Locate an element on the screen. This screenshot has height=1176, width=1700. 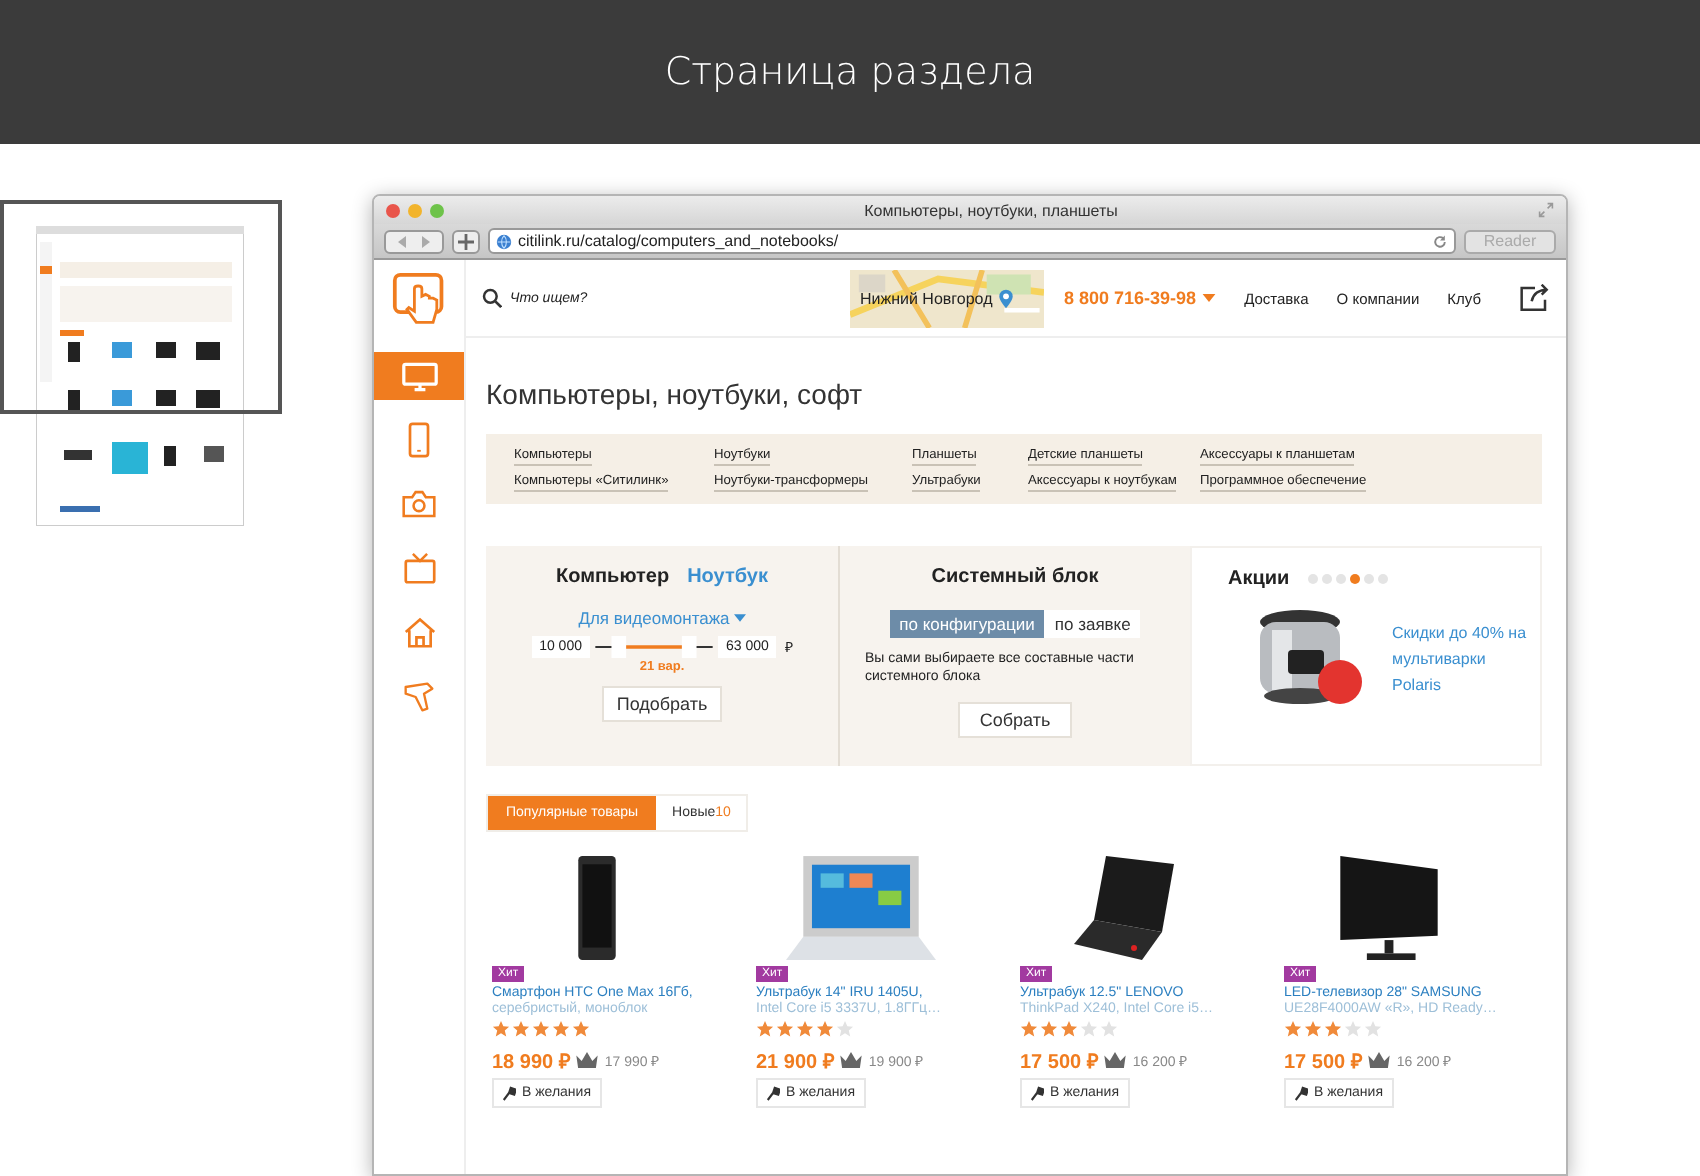
panel-title: Системный блок is located at coordinates (1015, 577).